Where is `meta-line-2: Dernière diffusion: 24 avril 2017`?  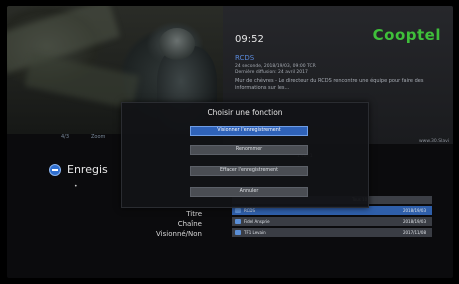
meta-line-2: Dernière diffusion: 24 avril 2017 is located at coordinates (271, 72).